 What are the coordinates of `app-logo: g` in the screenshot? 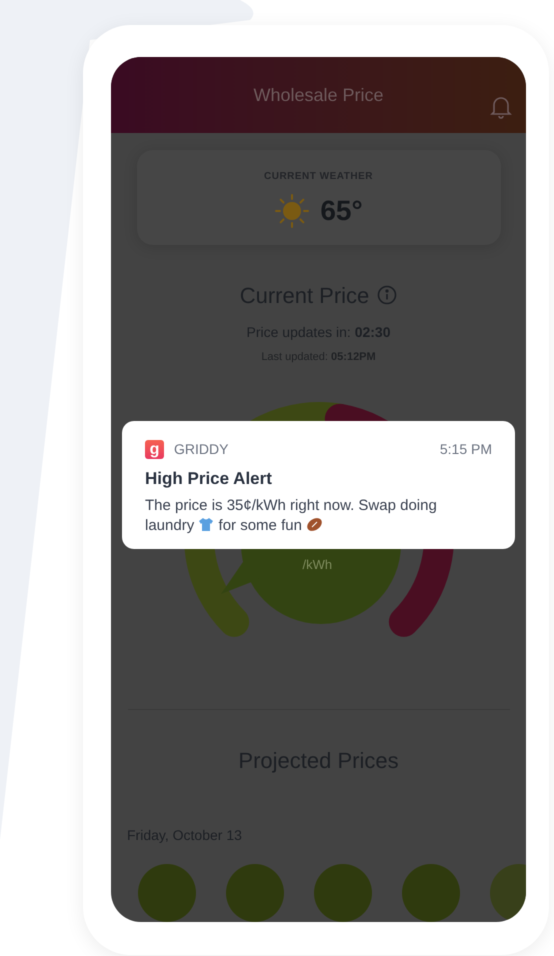 It's located at (154, 449).